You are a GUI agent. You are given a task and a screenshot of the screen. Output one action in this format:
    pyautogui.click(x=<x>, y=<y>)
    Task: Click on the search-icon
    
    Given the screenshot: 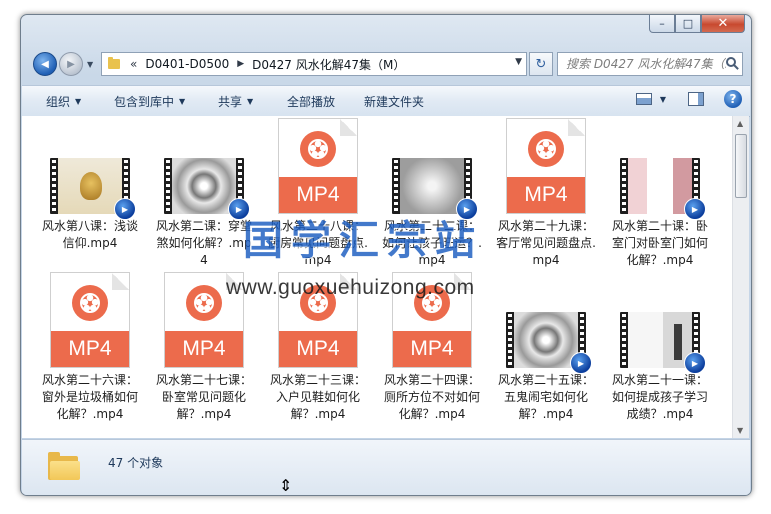 What is the action you would take?
    pyautogui.click(x=731, y=62)
    